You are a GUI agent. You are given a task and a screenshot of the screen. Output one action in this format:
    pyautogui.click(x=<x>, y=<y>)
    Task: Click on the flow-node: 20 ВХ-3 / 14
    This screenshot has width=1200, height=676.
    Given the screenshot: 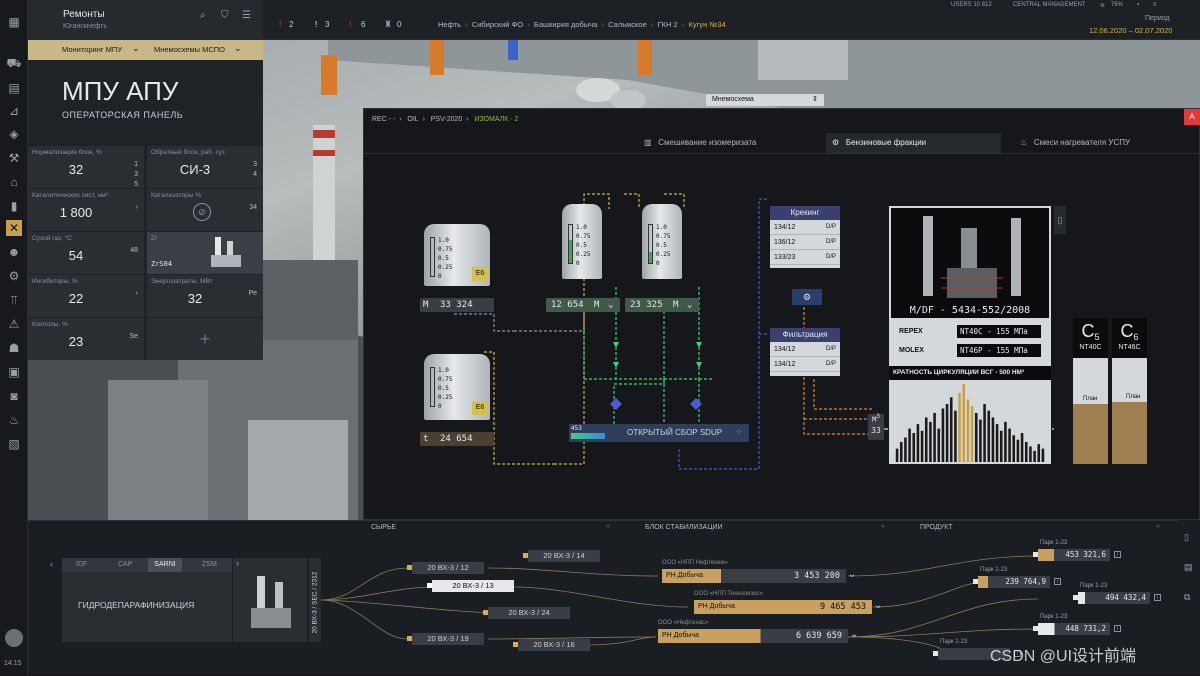 What is the action you would take?
    pyautogui.click(x=564, y=556)
    